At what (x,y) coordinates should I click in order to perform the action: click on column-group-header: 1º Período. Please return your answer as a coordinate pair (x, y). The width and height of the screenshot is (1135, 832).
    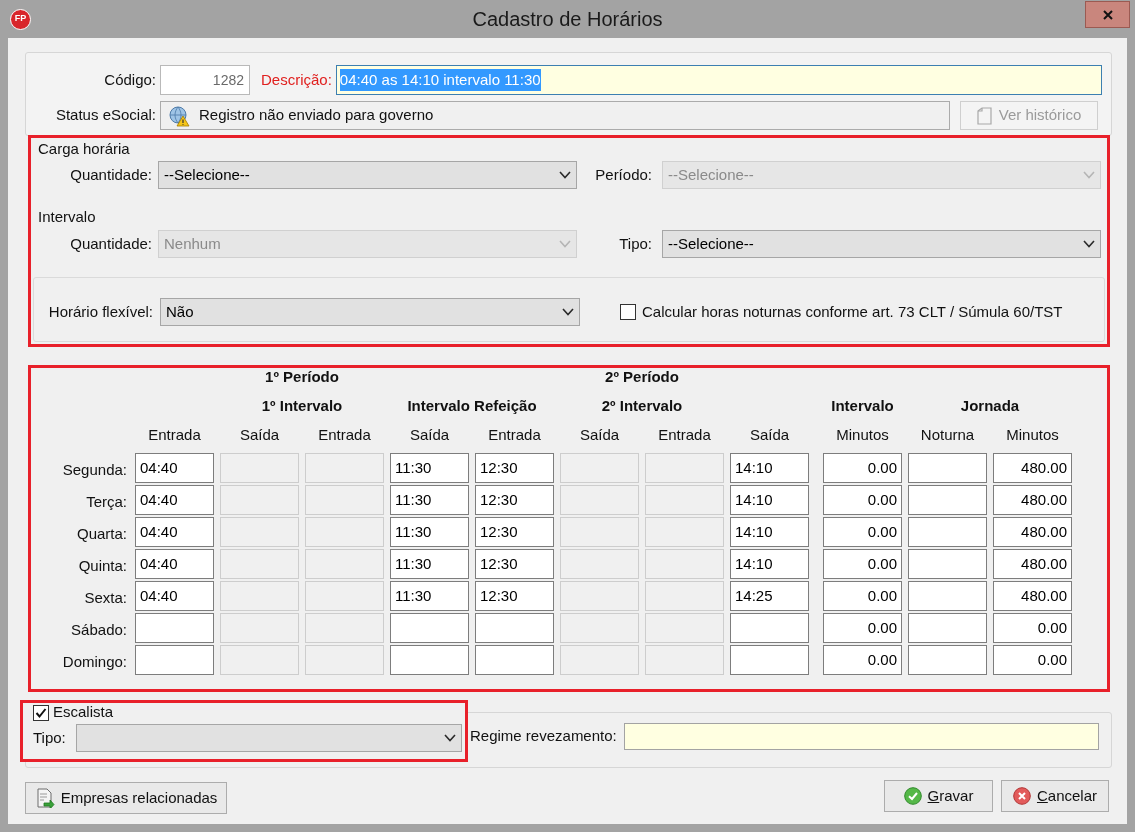
    Looking at the image, I should click on (302, 376).